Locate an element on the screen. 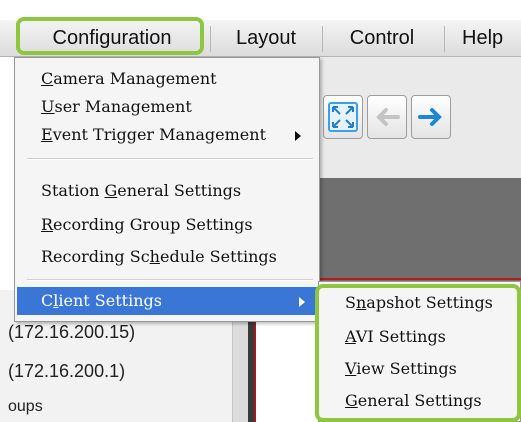 The width and height of the screenshot is (521, 422). menu-item-label: ser Management is located at coordinates (123, 106).